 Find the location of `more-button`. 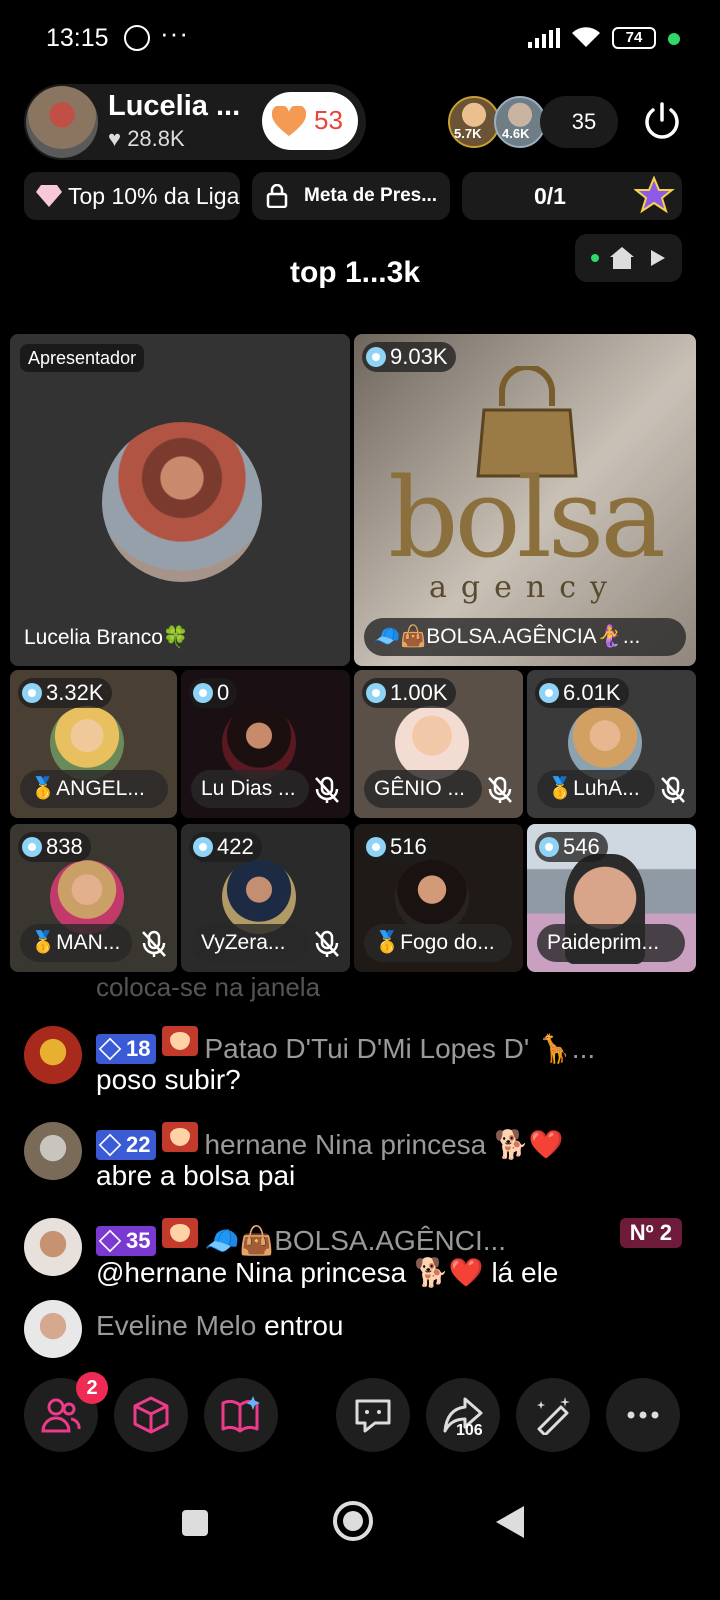

more-button is located at coordinates (643, 1415).